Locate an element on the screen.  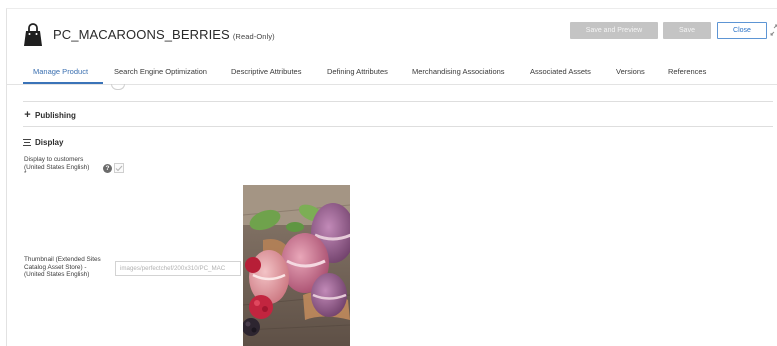
display-to-customers-checkbox is located at coordinates (119, 168).